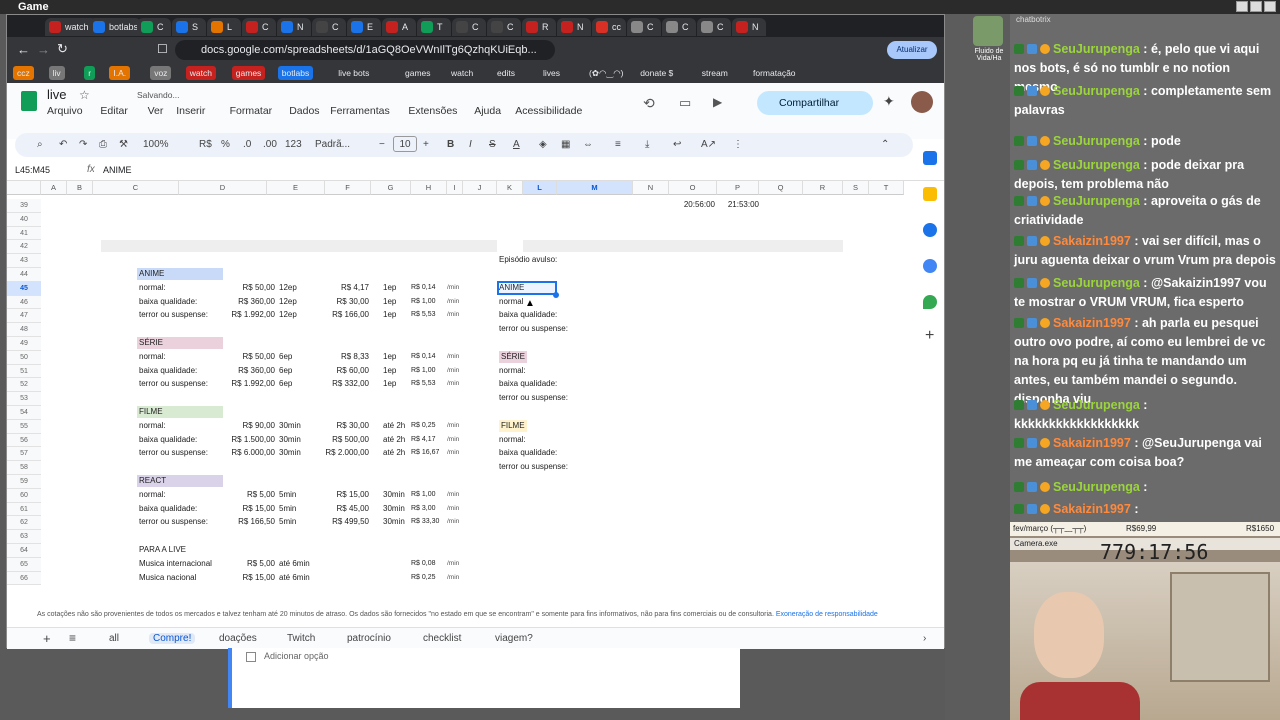 The width and height of the screenshot is (1280, 720). What do you see at coordinates (1256, 6) in the screenshot?
I see `maximize-button` at bounding box center [1256, 6].